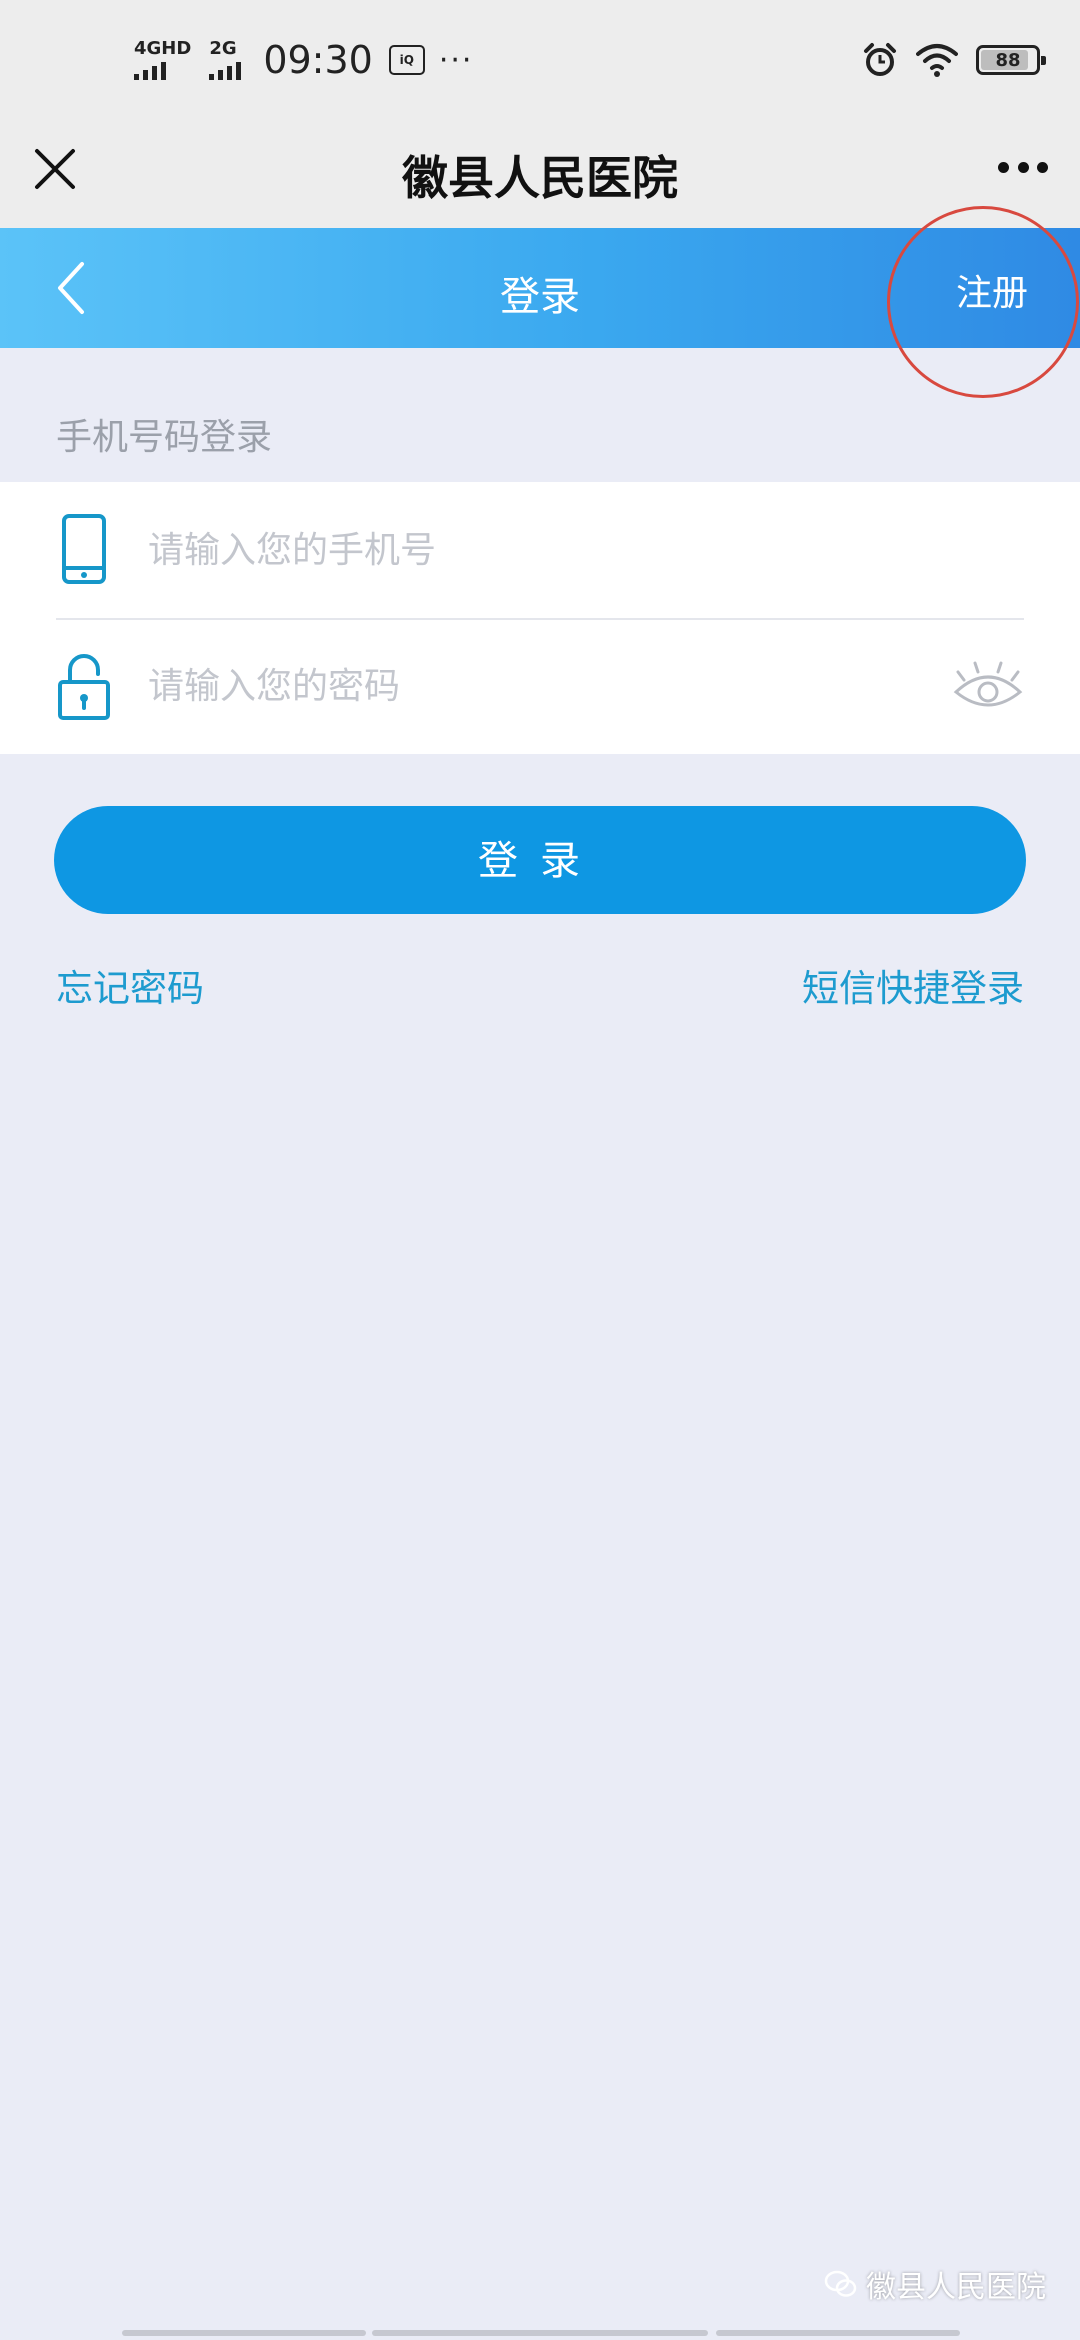 The width and height of the screenshot is (1080, 2340). Describe the element at coordinates (150, 70) in the screenshot. I see `signal-1-bars-icon` at that location.